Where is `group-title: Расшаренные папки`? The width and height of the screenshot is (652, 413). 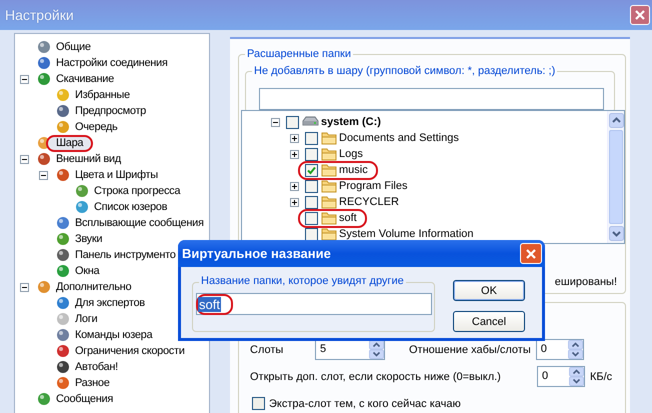 group-title: Расшаренные папки is located at coordinates (299, 54).